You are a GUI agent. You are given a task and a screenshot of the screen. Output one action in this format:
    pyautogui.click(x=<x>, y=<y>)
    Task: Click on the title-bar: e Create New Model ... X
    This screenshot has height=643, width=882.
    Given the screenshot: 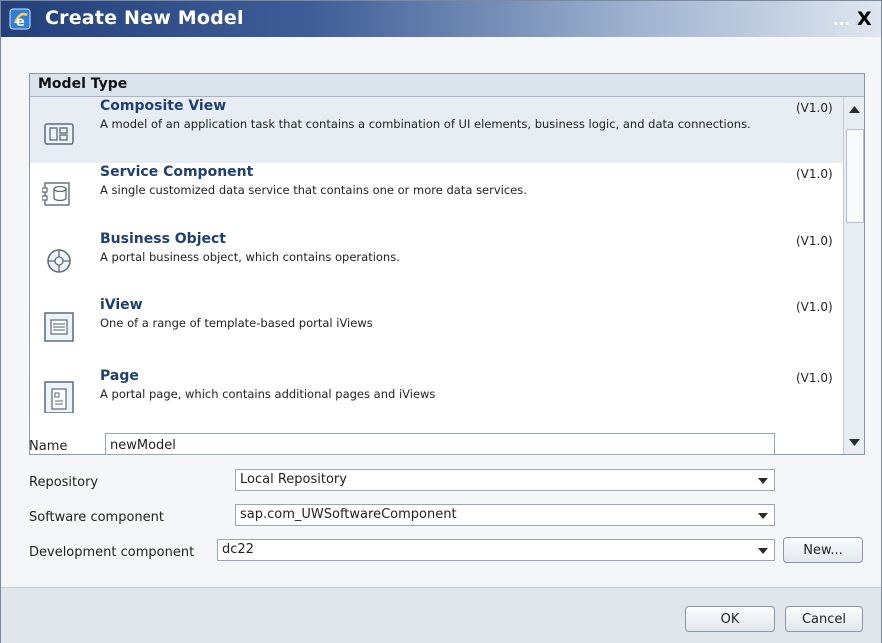 What is the action you would take?
    pyautogui.click(x=441, y=19)
    